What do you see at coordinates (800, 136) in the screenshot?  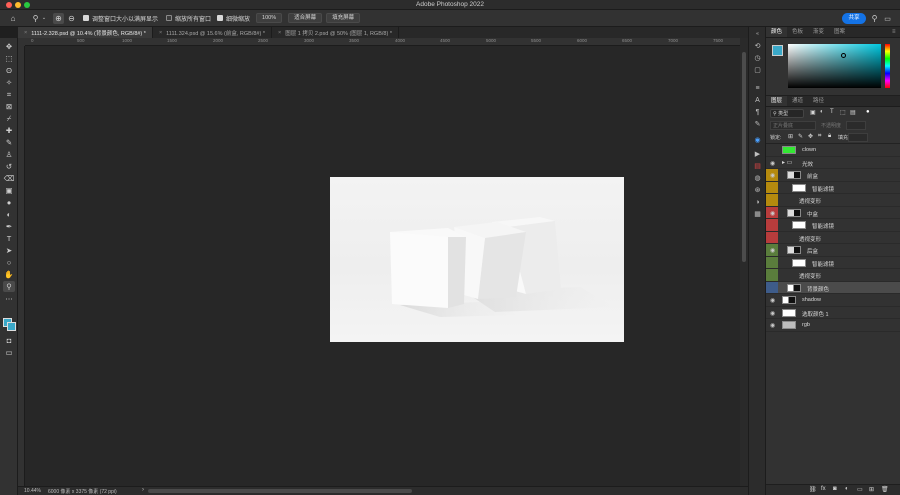 I see `lock-paint-icon: ✎` at bounding box center [800, 136].